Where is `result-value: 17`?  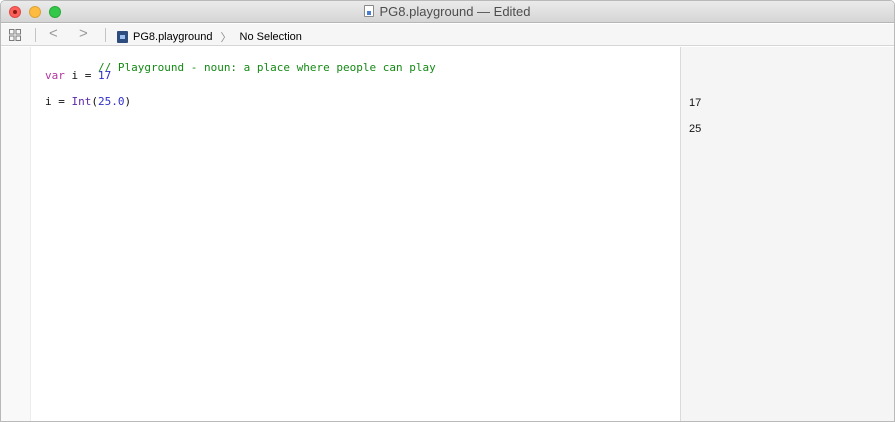
result-value: 17 is located at coordinates (695, 103).